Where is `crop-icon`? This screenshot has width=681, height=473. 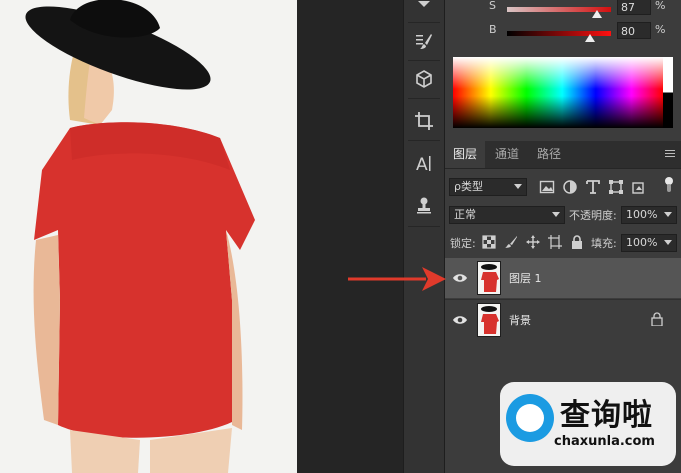
crop-icon is located at coordinates (424, 121).